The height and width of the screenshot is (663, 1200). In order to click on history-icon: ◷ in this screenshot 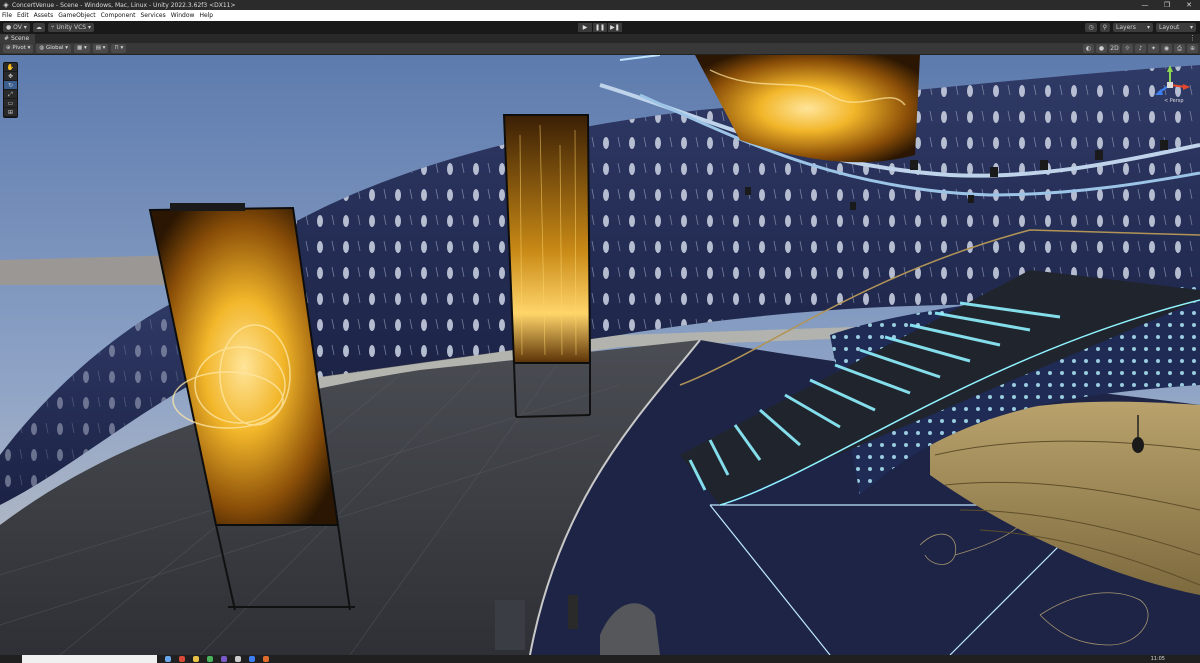, I will do `click(1091, 27)`.